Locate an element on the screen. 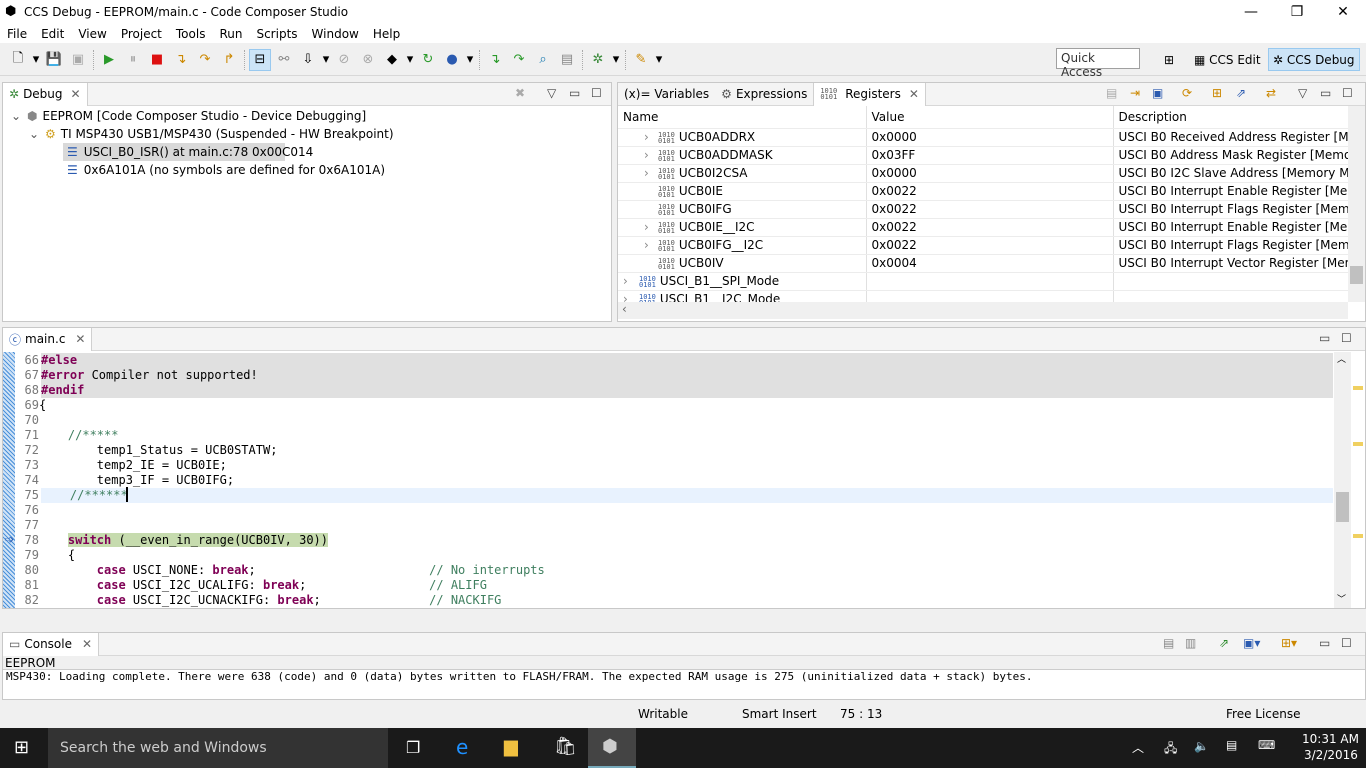 Image resolution: width=1366 pixels, height=768 pixels. add-icon: ⇥ is located at coordinates (1135, 93).